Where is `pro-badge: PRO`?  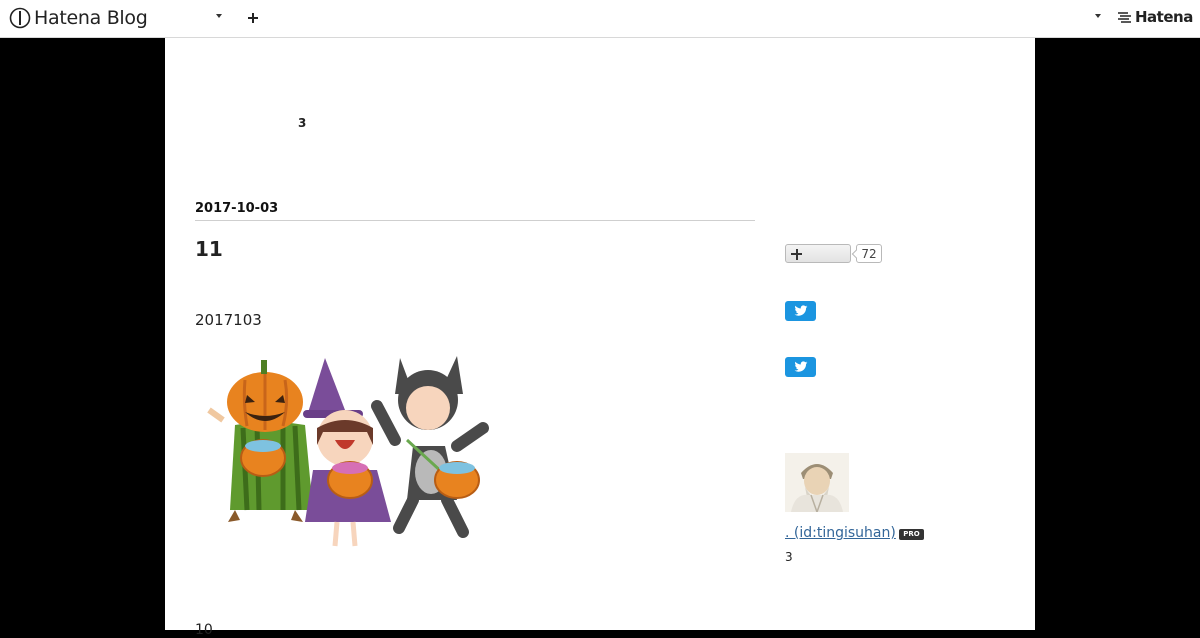 pro-badge: PRO is located at coordinates (911, 534).